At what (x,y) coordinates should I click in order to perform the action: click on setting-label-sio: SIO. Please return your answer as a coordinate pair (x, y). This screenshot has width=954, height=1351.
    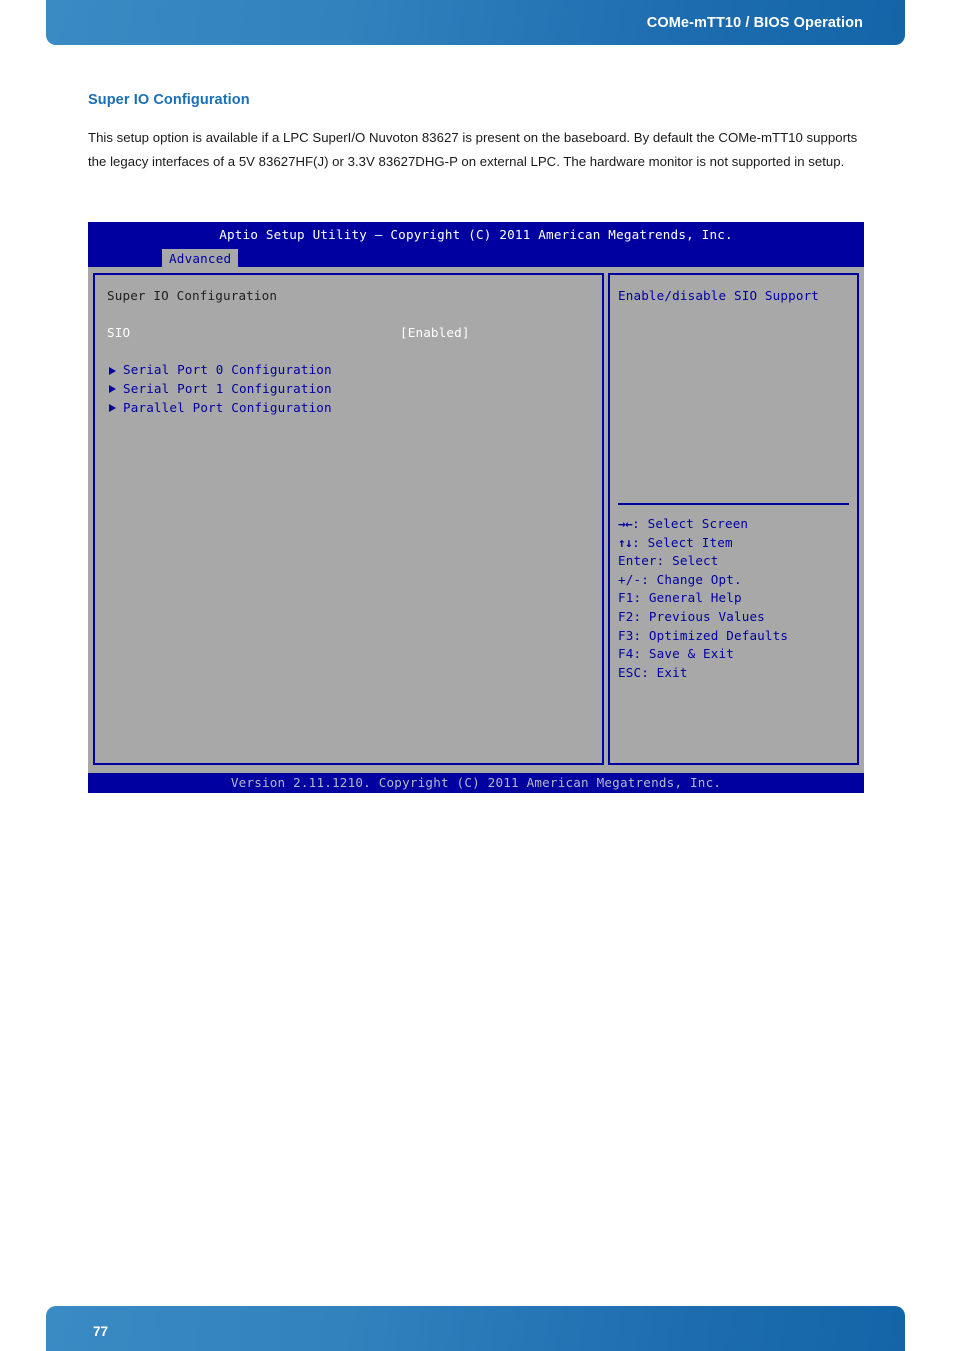
    Looking at the image, I should click on (119, 333).